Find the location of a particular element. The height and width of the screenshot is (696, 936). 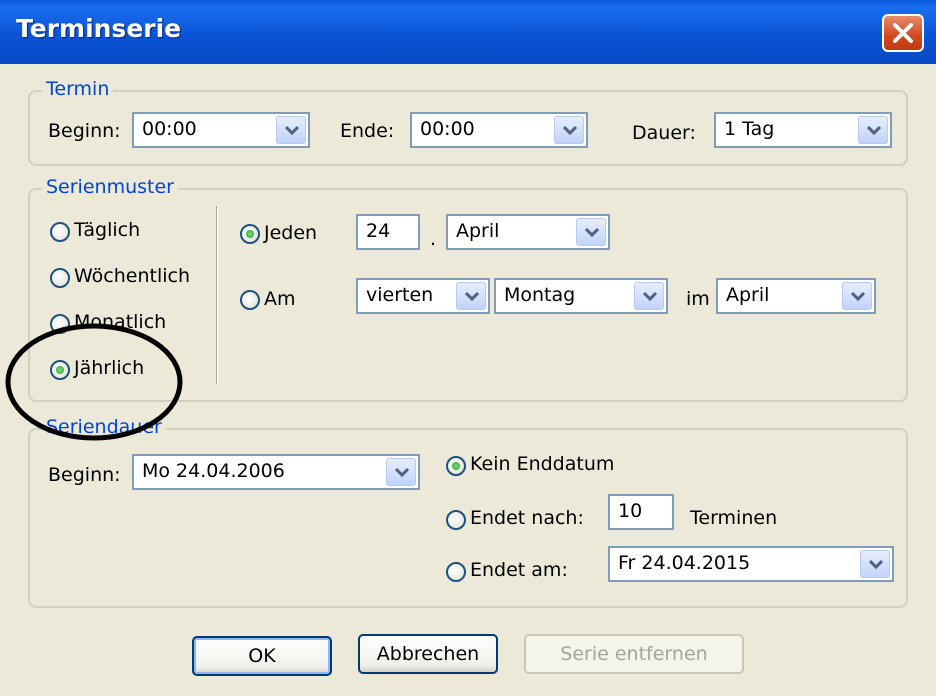

termin-ende-label: Ende: is located at coordinates (367, 131).